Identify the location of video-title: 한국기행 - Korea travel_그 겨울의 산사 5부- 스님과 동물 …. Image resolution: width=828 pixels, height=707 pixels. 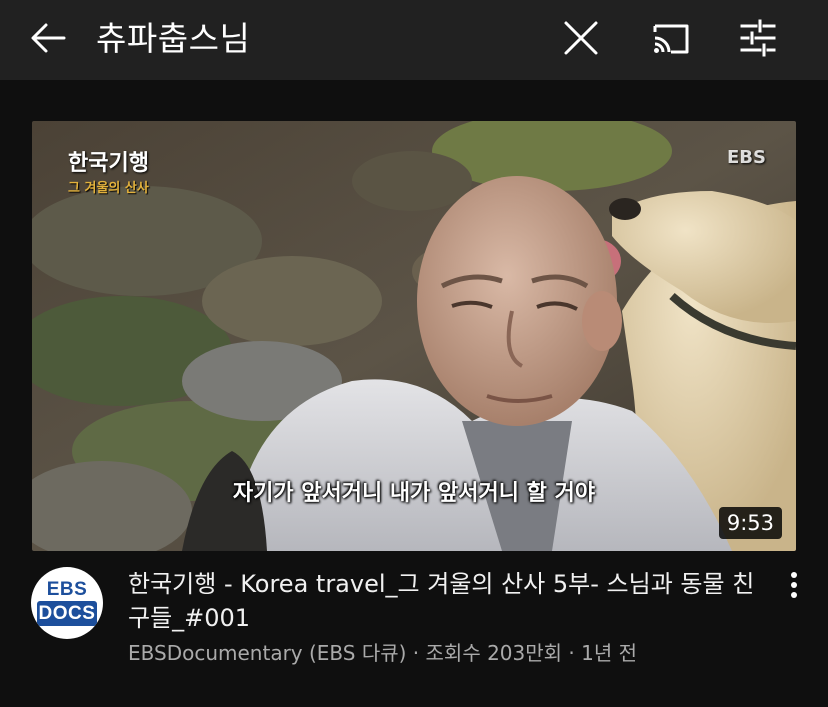
(443, 601).